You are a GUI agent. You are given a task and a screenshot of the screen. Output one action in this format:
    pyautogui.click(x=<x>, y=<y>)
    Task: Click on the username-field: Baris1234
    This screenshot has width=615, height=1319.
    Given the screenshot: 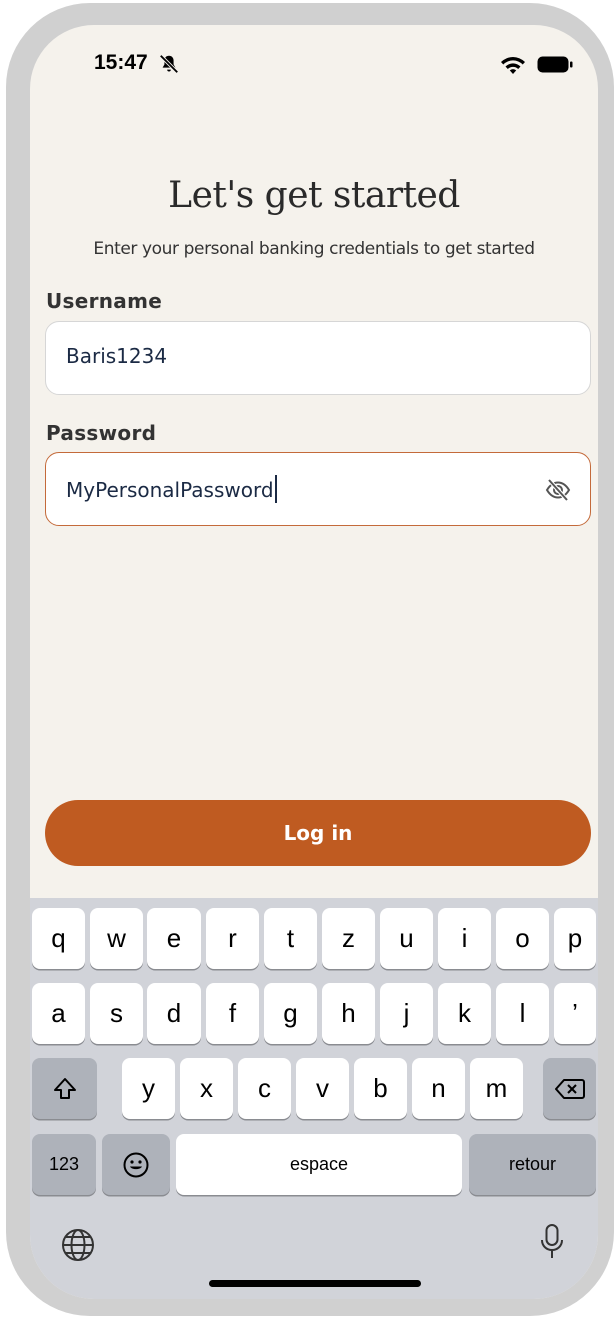 What is the action you would take?
    pyautogui.click(x=318, y=358)
    